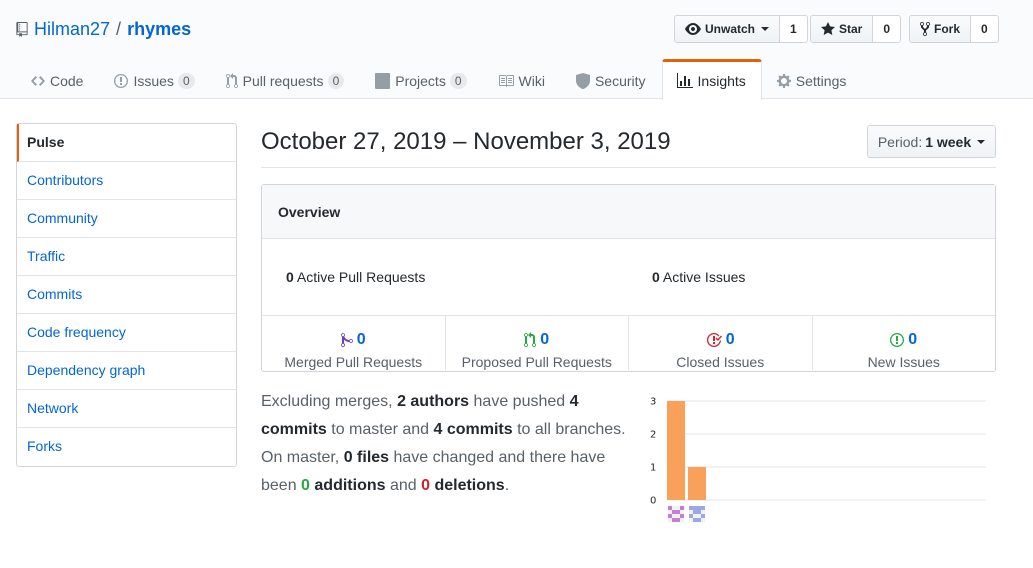 Image resolution: width=1033 pixels, height=568 pixels. I want to click on menu-item-commits: Commits, so click(126, 295).